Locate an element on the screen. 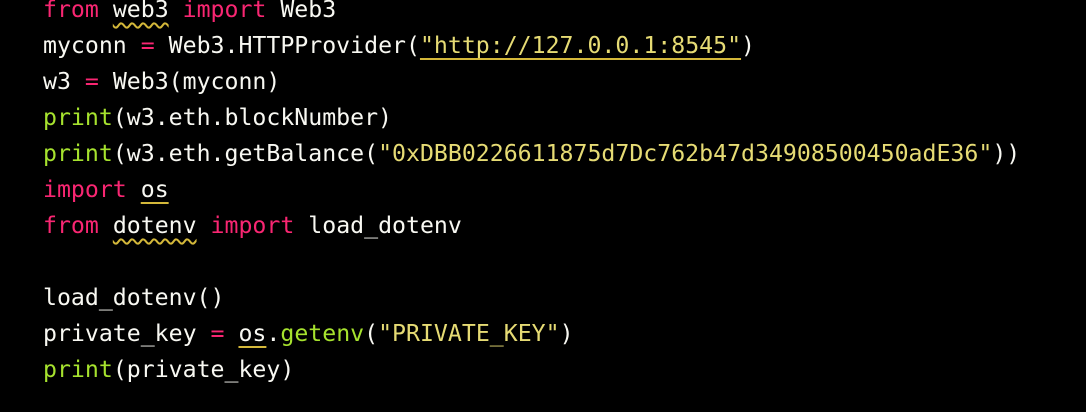 This screenshot has height=412, width=1086. code-line: print(private_key) is located at coordinates (531, 370).